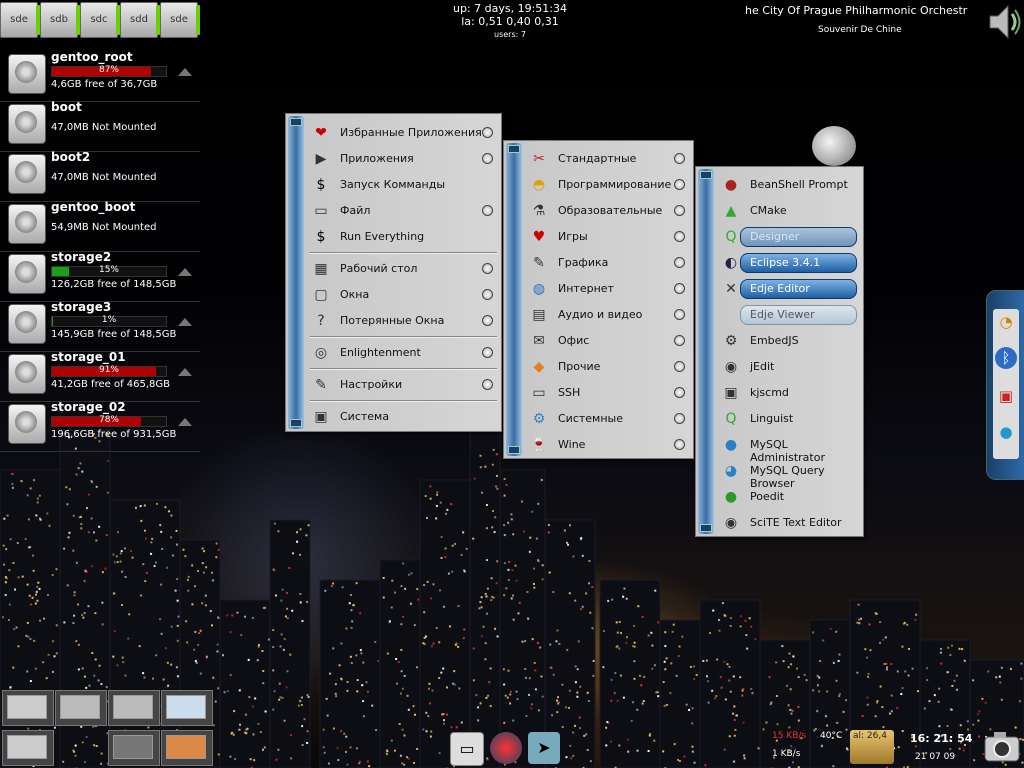 The height and width of the screenshot is (768, 1024). I want to click on menu-item-cmake: ▲ CMake, so click(789, 211).